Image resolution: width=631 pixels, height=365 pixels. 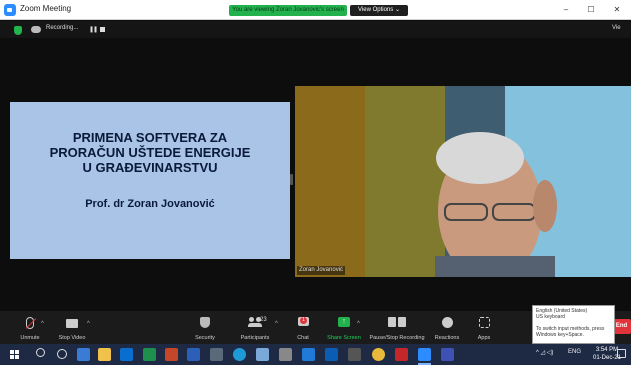 I want to click on powerpoint-icon, so click(x=171, y=354).